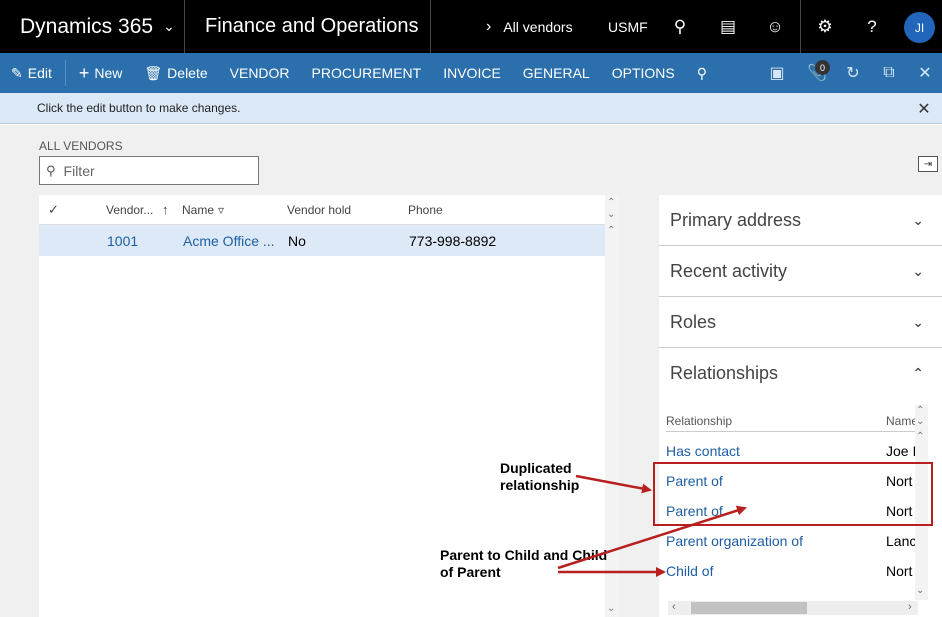 The width and height of the screenshot is (942, 617). I want to click on phone-value: 773-998-8892, so click(453, 240).